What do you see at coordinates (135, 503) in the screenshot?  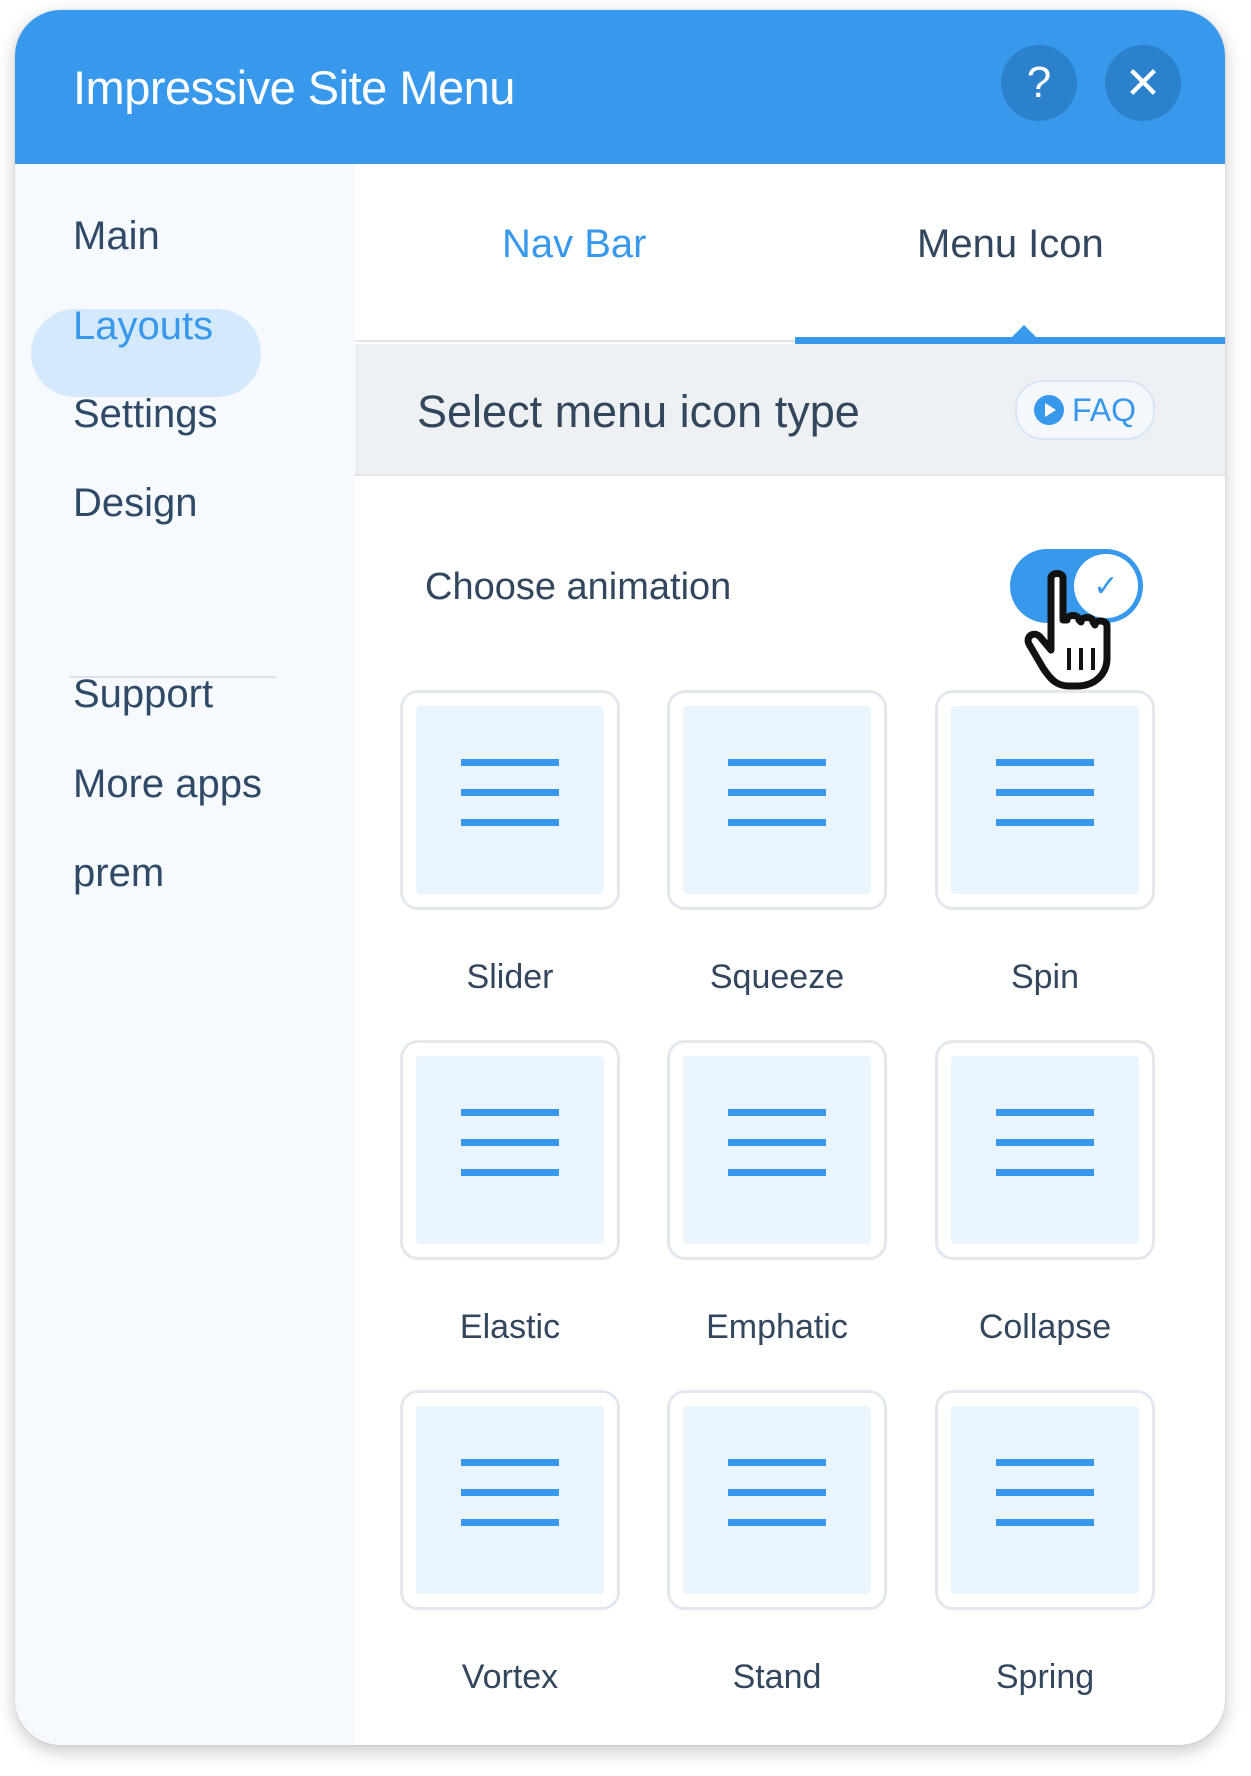 I see `sidebar-item-design: Design` at bounding box center [135, 503].